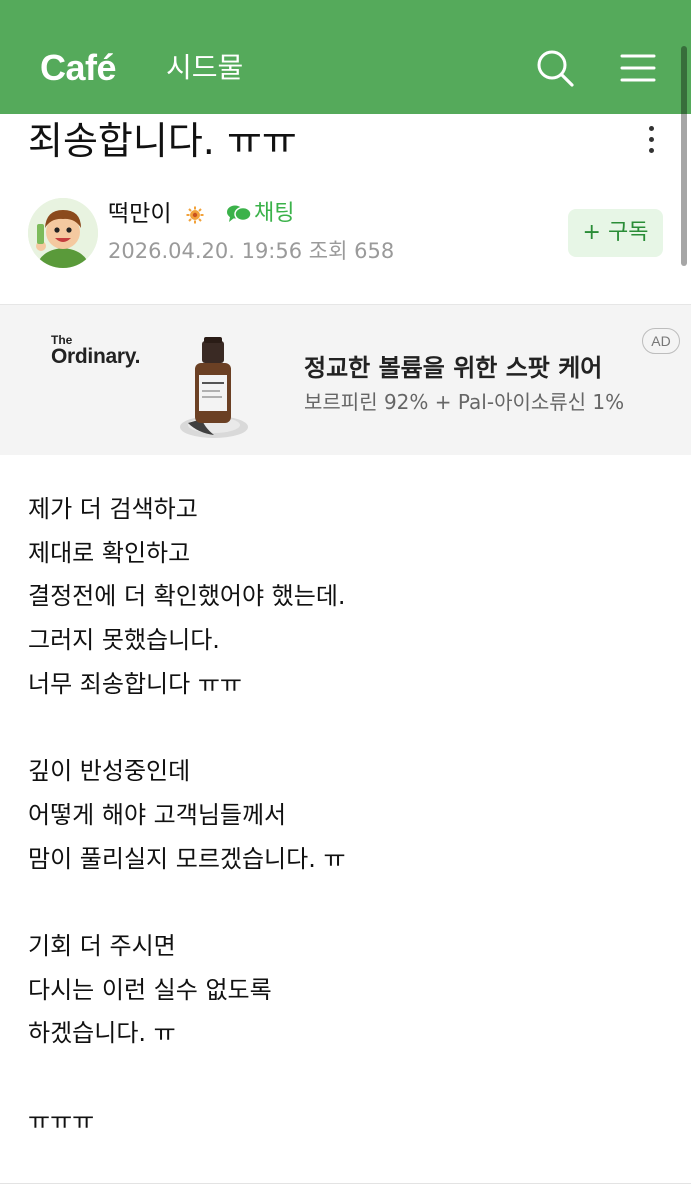 The width and height of the screenshot is (691, 1200). I want to click on views-label: 조회, so click(328, 251).